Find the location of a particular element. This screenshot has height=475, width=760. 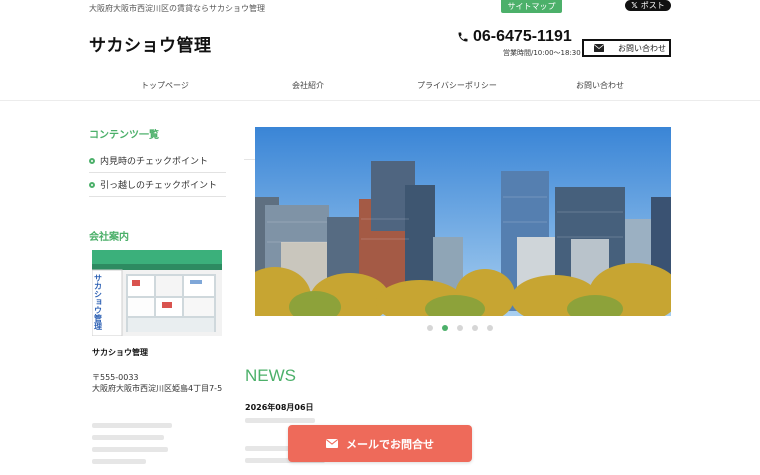

sidebar: コンテンツ一覧 内見時のチェックポイント 引っ越しのチェックポイント is located at coordinates (157, 161).